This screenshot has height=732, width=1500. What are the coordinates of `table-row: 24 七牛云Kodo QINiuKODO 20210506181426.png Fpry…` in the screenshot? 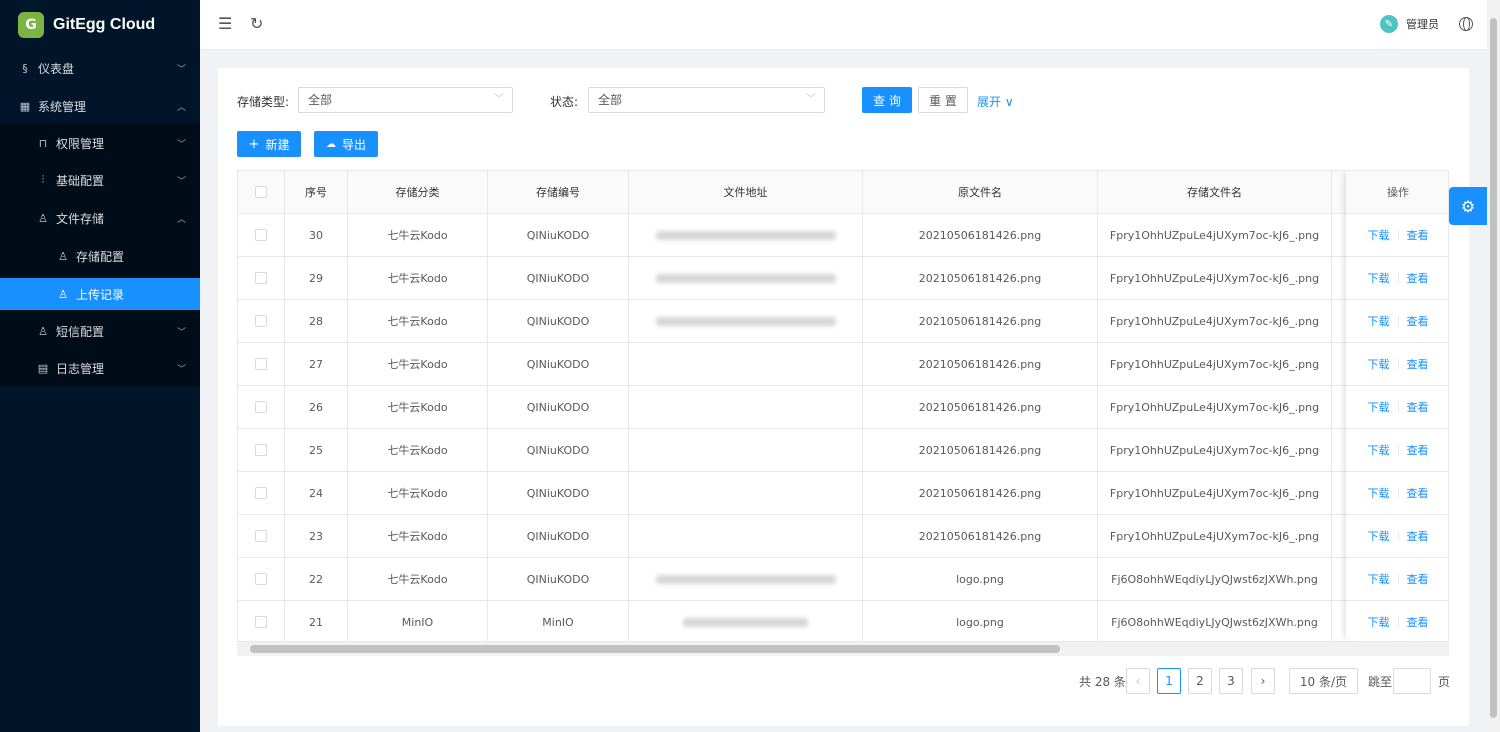 It's located at (843, 493).